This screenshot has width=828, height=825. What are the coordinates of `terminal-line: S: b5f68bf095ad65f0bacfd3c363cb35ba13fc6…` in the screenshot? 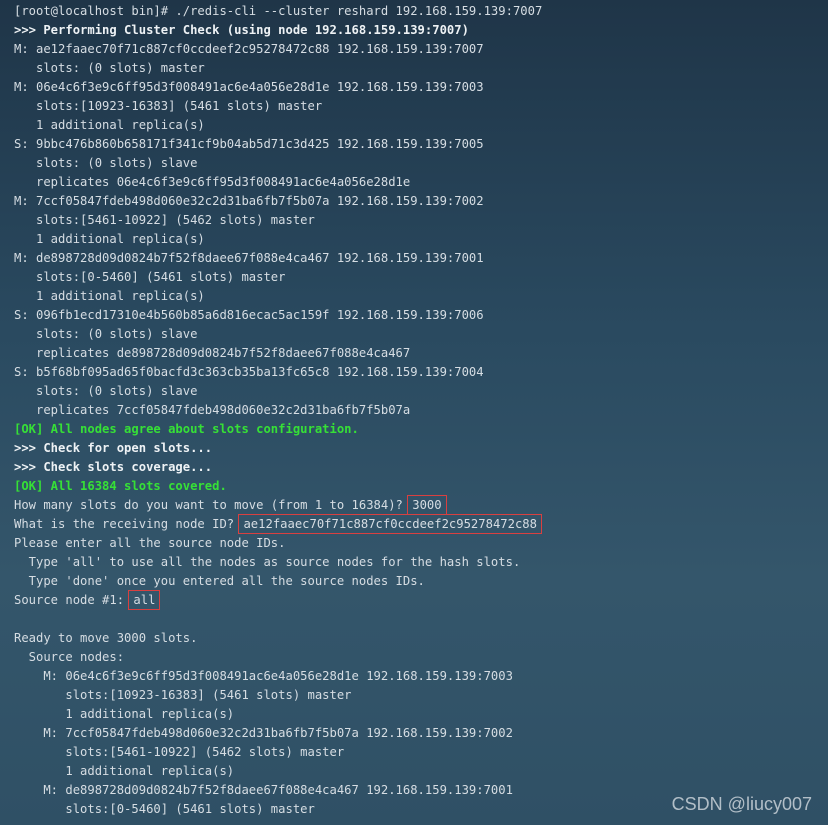 It's located at (421, 372).